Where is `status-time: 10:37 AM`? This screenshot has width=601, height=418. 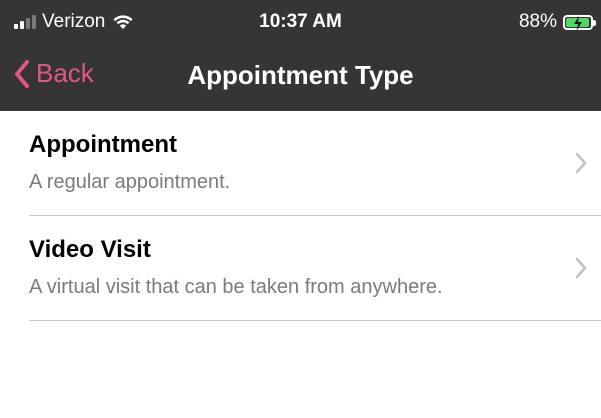
status-time: 10:37 AM is located at coordinates (300, 21).